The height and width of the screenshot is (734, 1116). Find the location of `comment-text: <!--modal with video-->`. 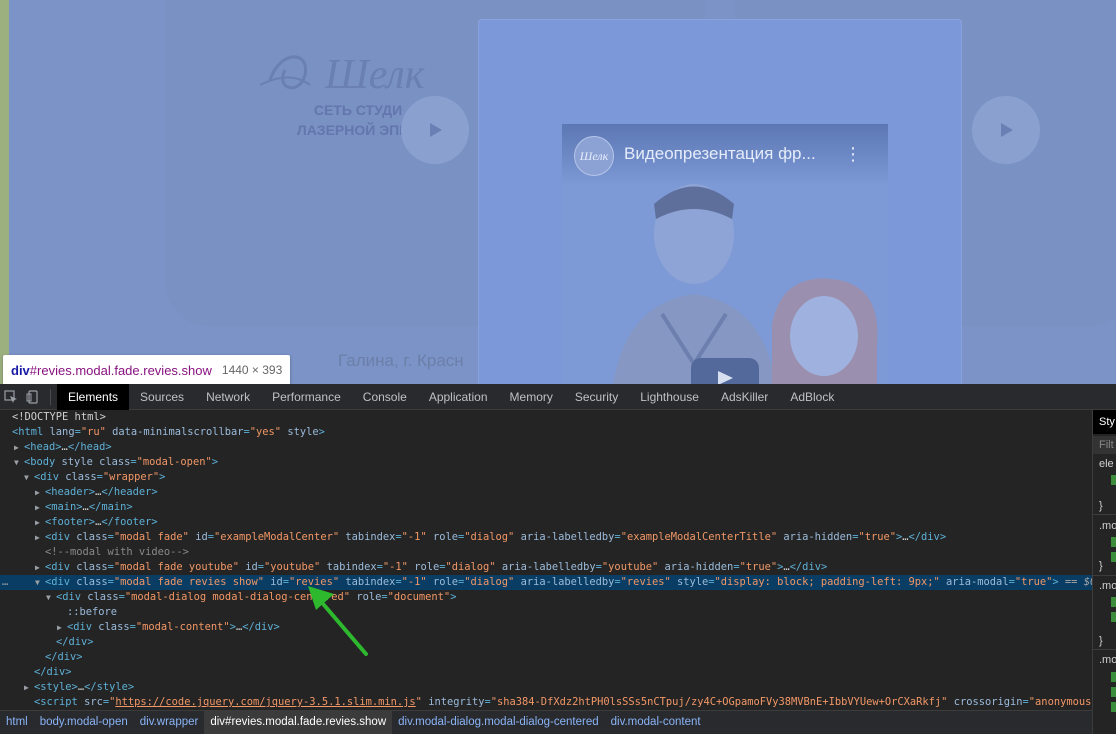

comment-text: <!--modal with video--> is located at coordinates (117, 552).